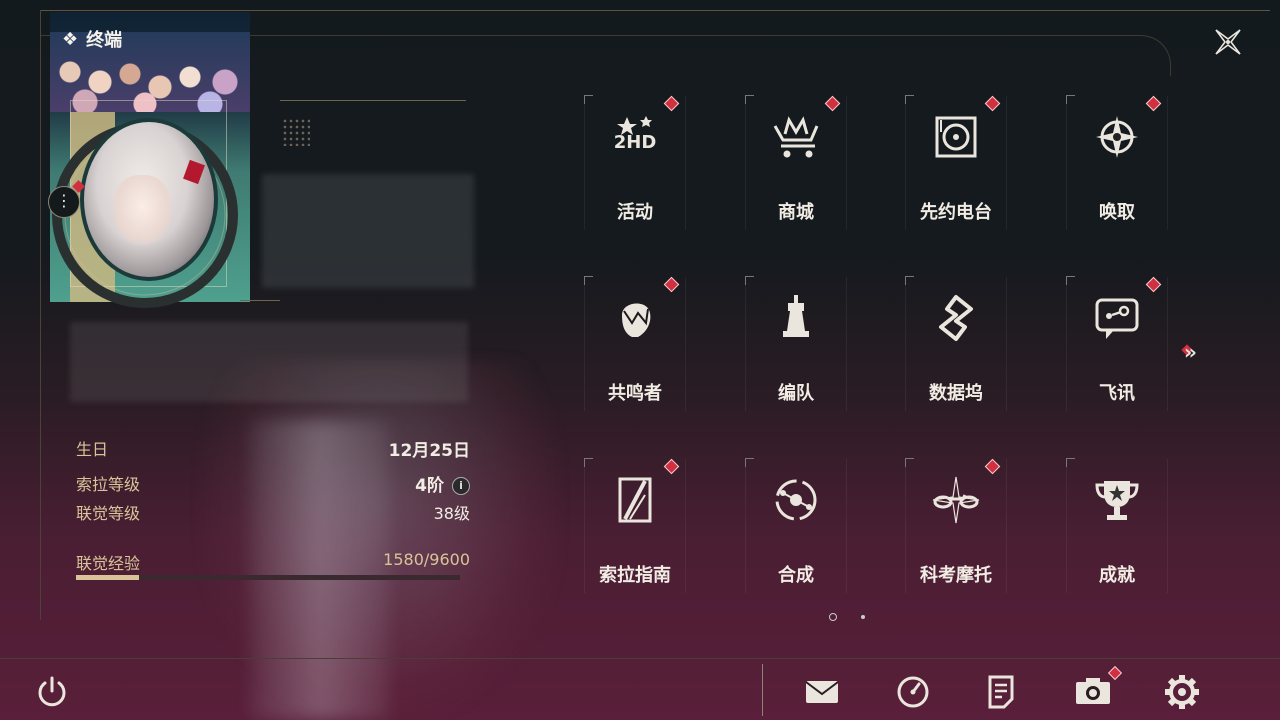 This screenshot has height=720, width=1280. Describe the element at coordinates (635, 393) in the screenshot. I see `menu-tile-label: 共鸣者` at that location.